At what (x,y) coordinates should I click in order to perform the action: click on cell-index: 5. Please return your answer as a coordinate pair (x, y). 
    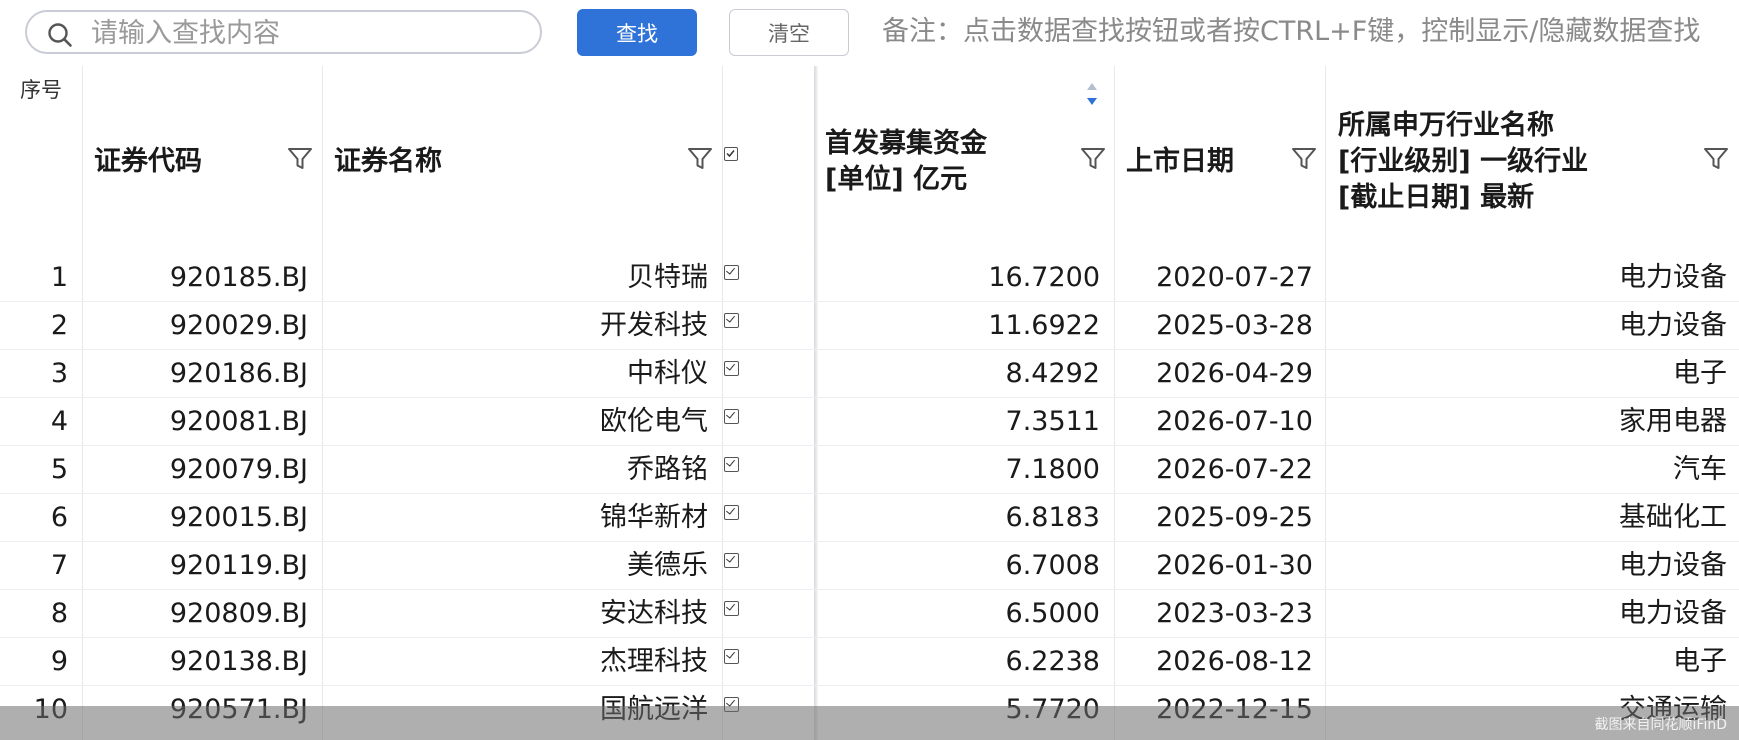
    Looking at the image, I should click on (59, 469).